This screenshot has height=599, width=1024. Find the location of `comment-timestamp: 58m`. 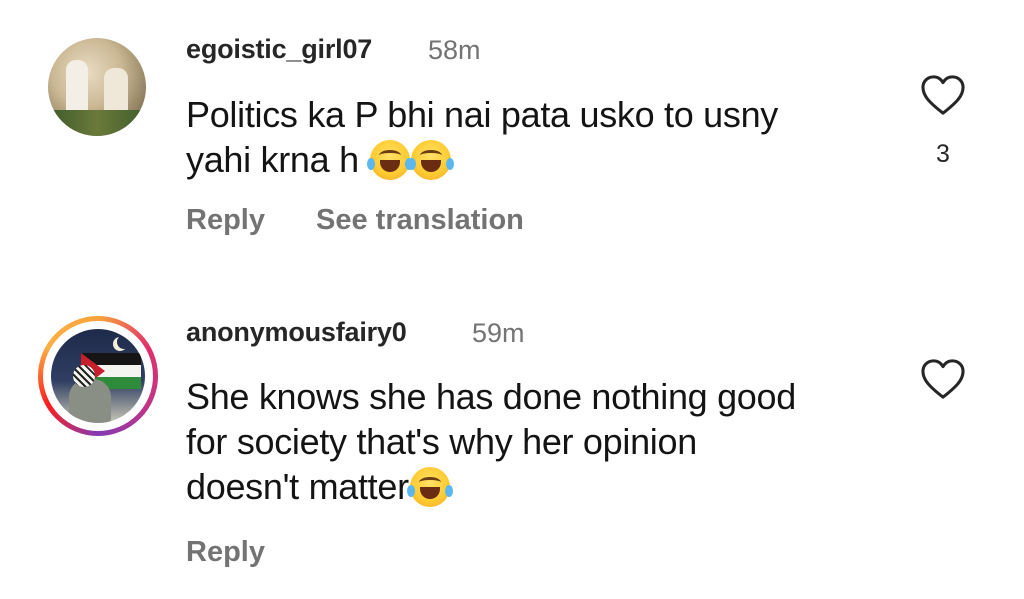

comment-timestamp: 58m is located at coordinates (454, 50).